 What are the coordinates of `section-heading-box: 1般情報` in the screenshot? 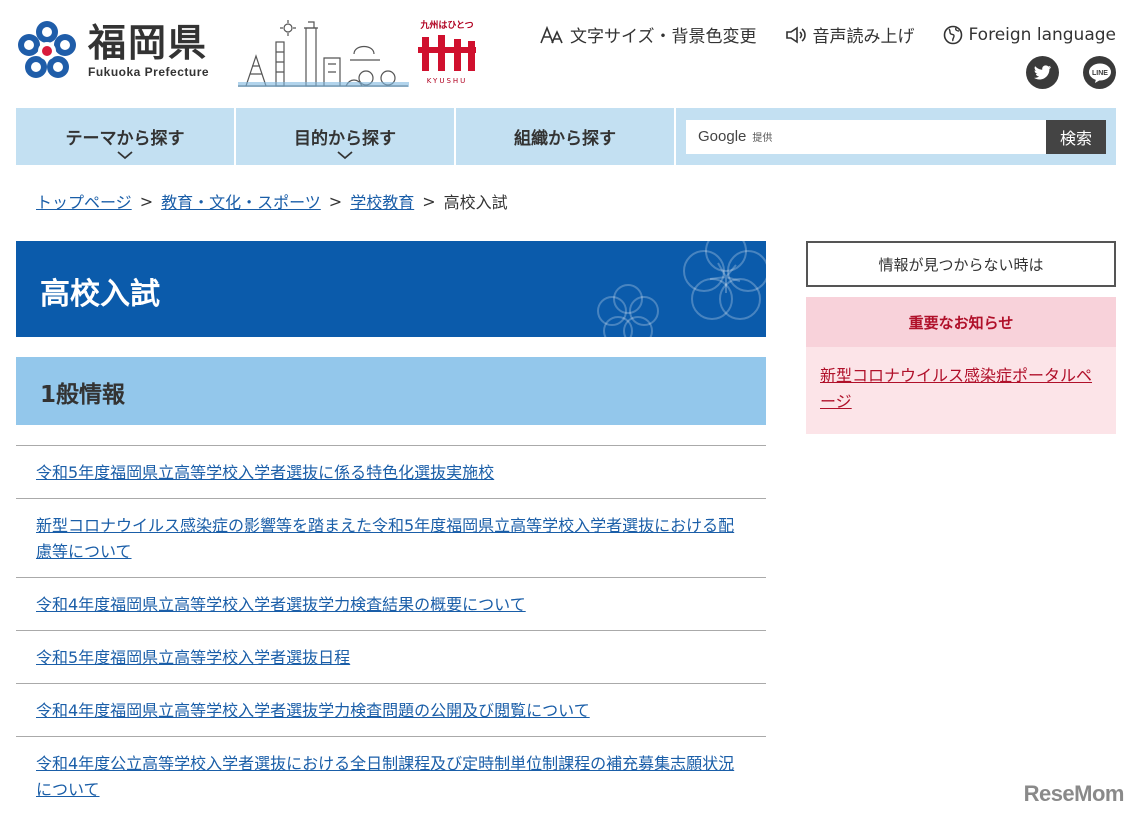 It's located at (391, 391).